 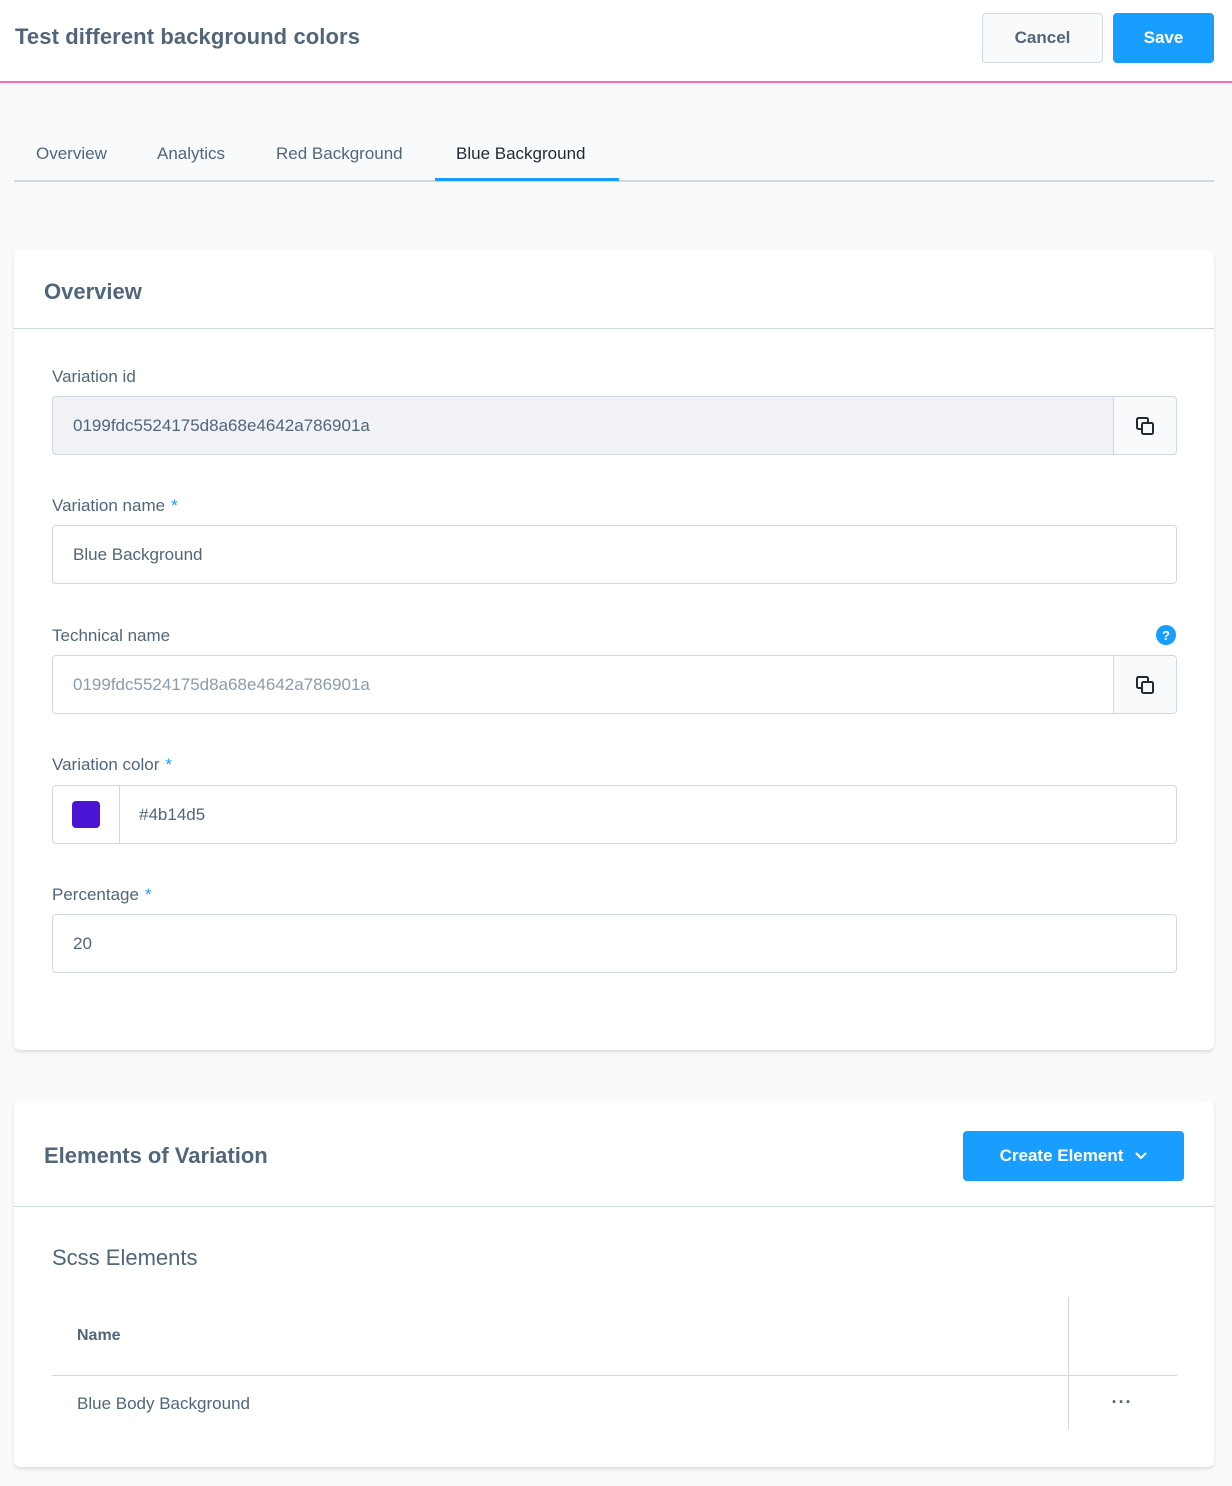 What do you see at coordinates (339, 154) in the screenshot?
I see `tab-red-background: Red Background` at bounding box center [339, 154].